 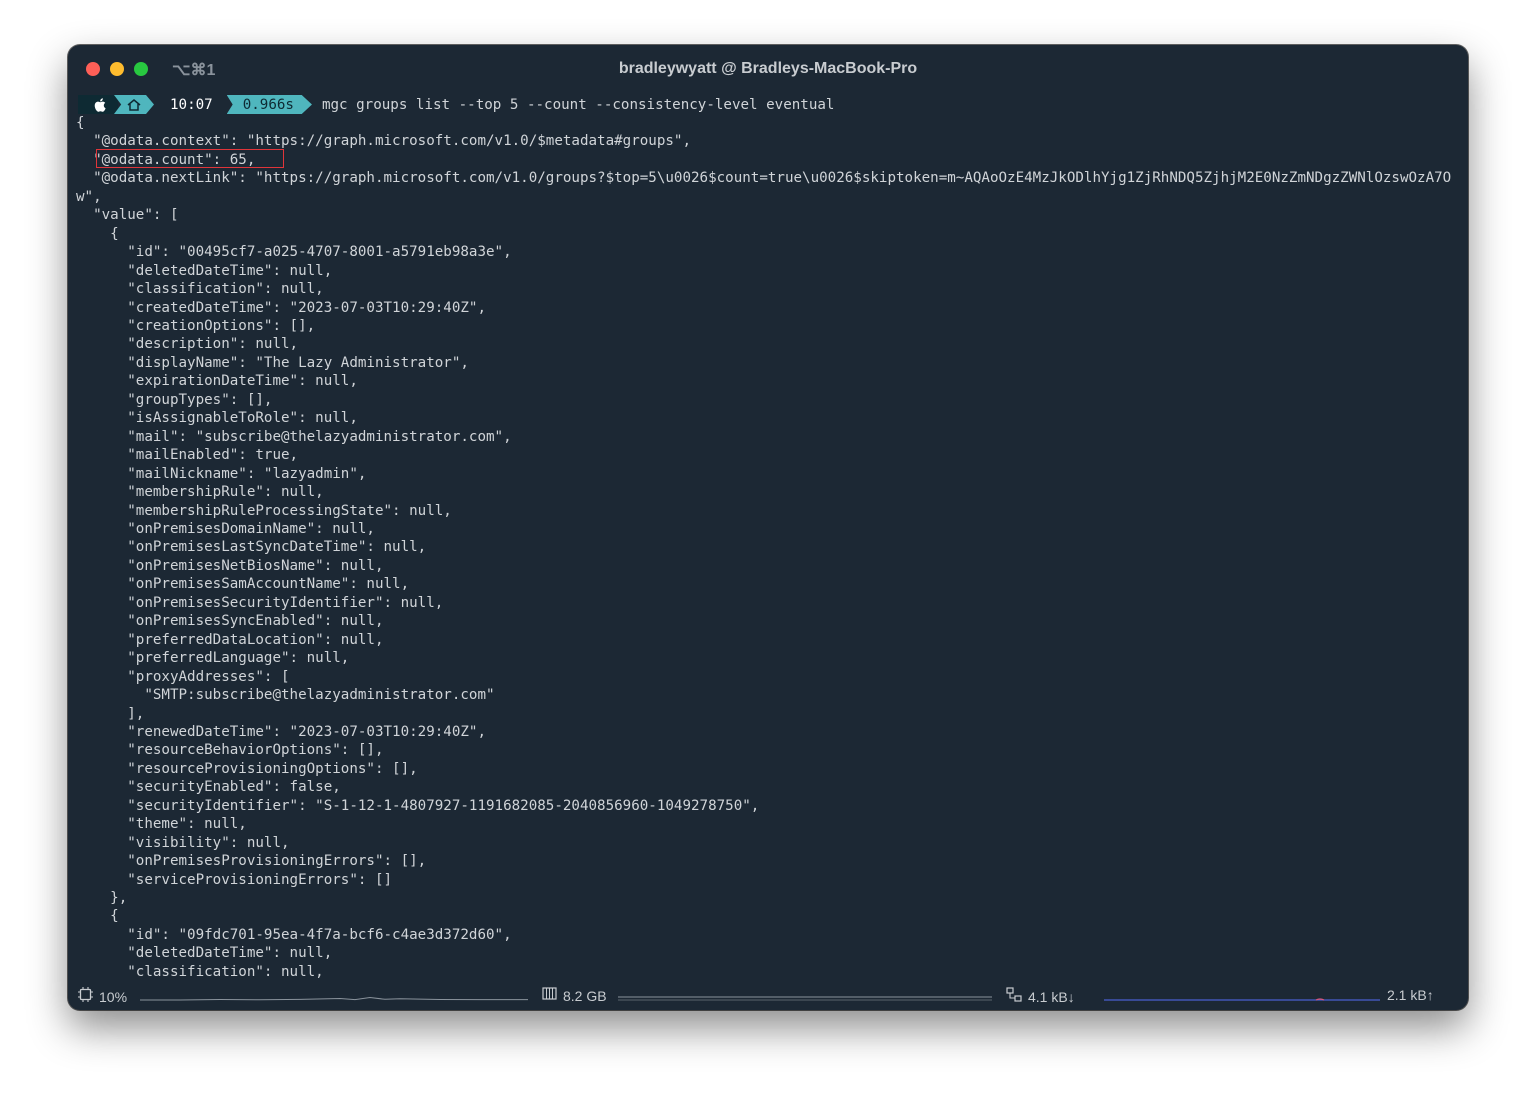 What do you see at coordinates (190, 158) in the screenshot?
I see `count-highlight-box` at bounding box center [190, 158].